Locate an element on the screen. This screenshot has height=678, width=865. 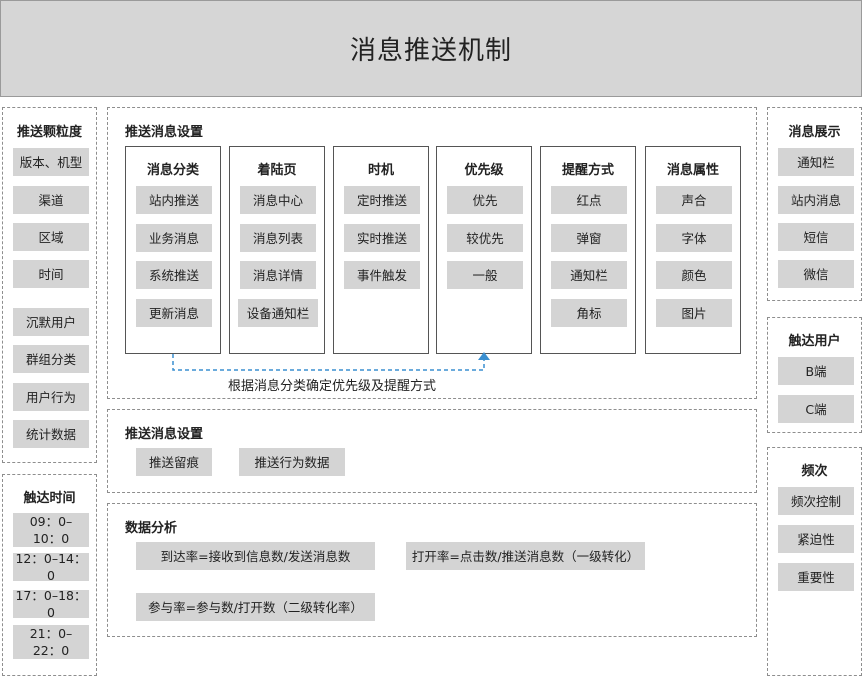
frequency-item: 频次控制 is located at coordinates (816, 501).